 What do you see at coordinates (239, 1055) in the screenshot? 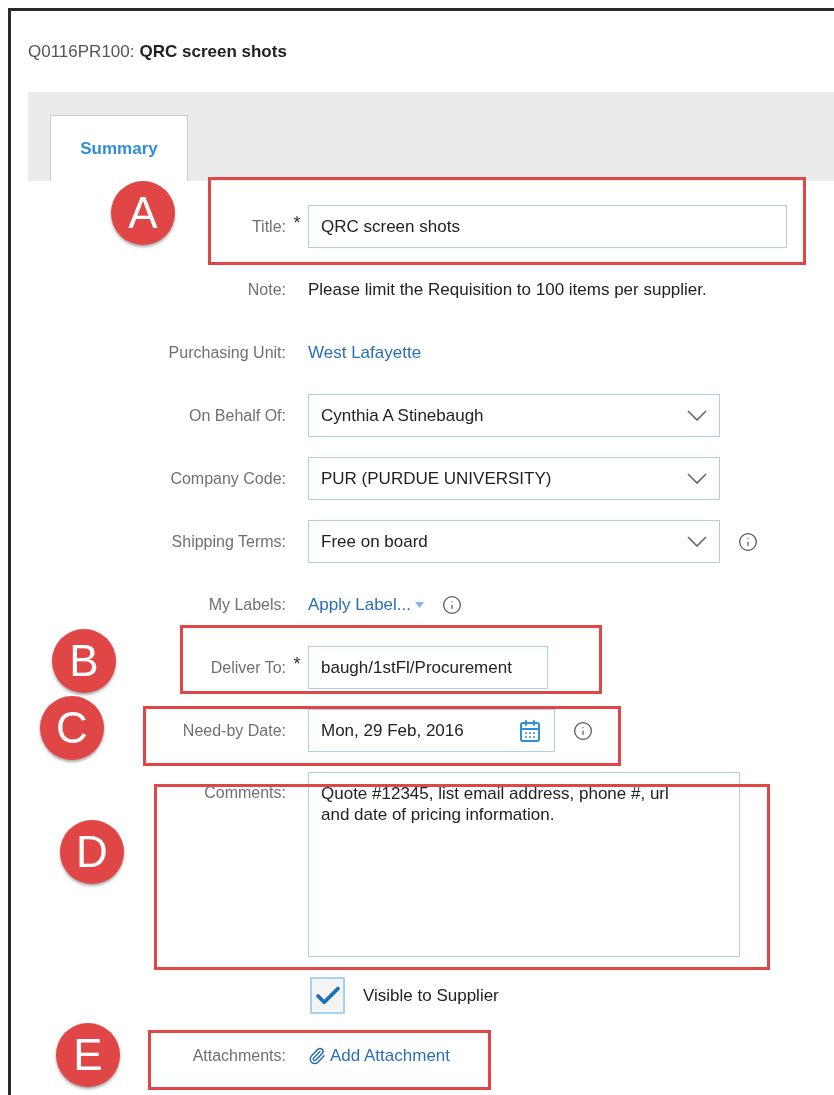
I see `field-label: Attachments:` at bounding box center [239, 1055].